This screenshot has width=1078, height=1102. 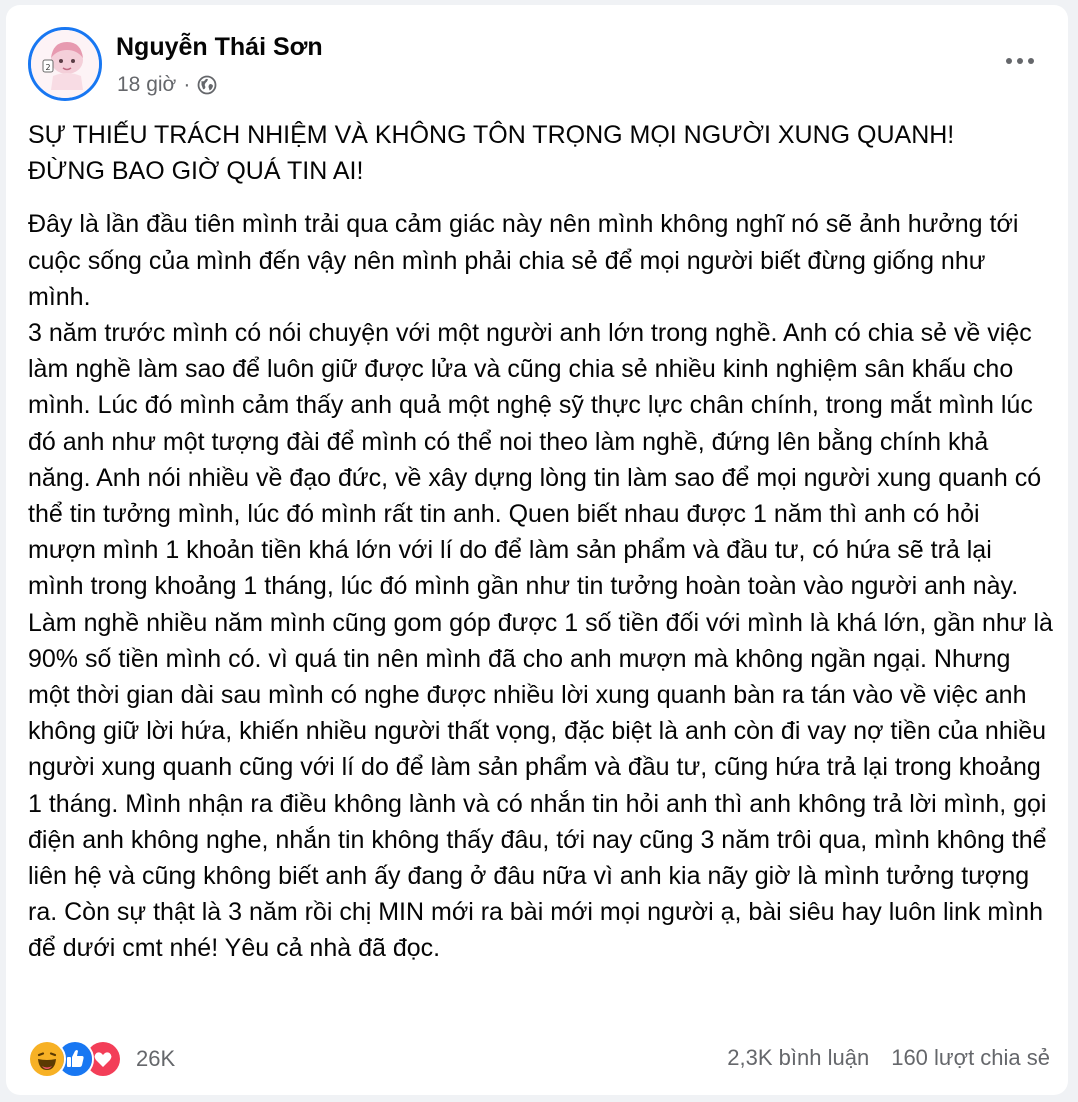 What do you see at coordinates (101, 1059) in the screenshot?
I see `reactions-summary: 26K` at bounding box center [101, 1059].